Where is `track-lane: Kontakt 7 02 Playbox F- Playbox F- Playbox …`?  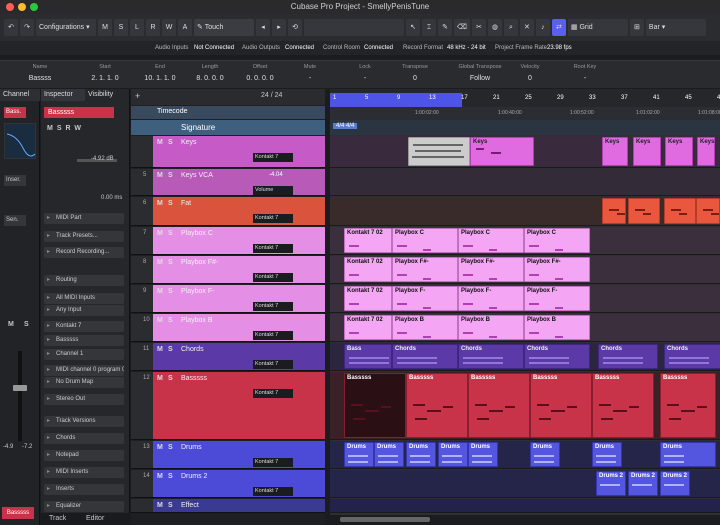
track-lane: Kontakt 7 02 Playbox F- Playbox F- Playbox … is located at coordinates (525, 299).